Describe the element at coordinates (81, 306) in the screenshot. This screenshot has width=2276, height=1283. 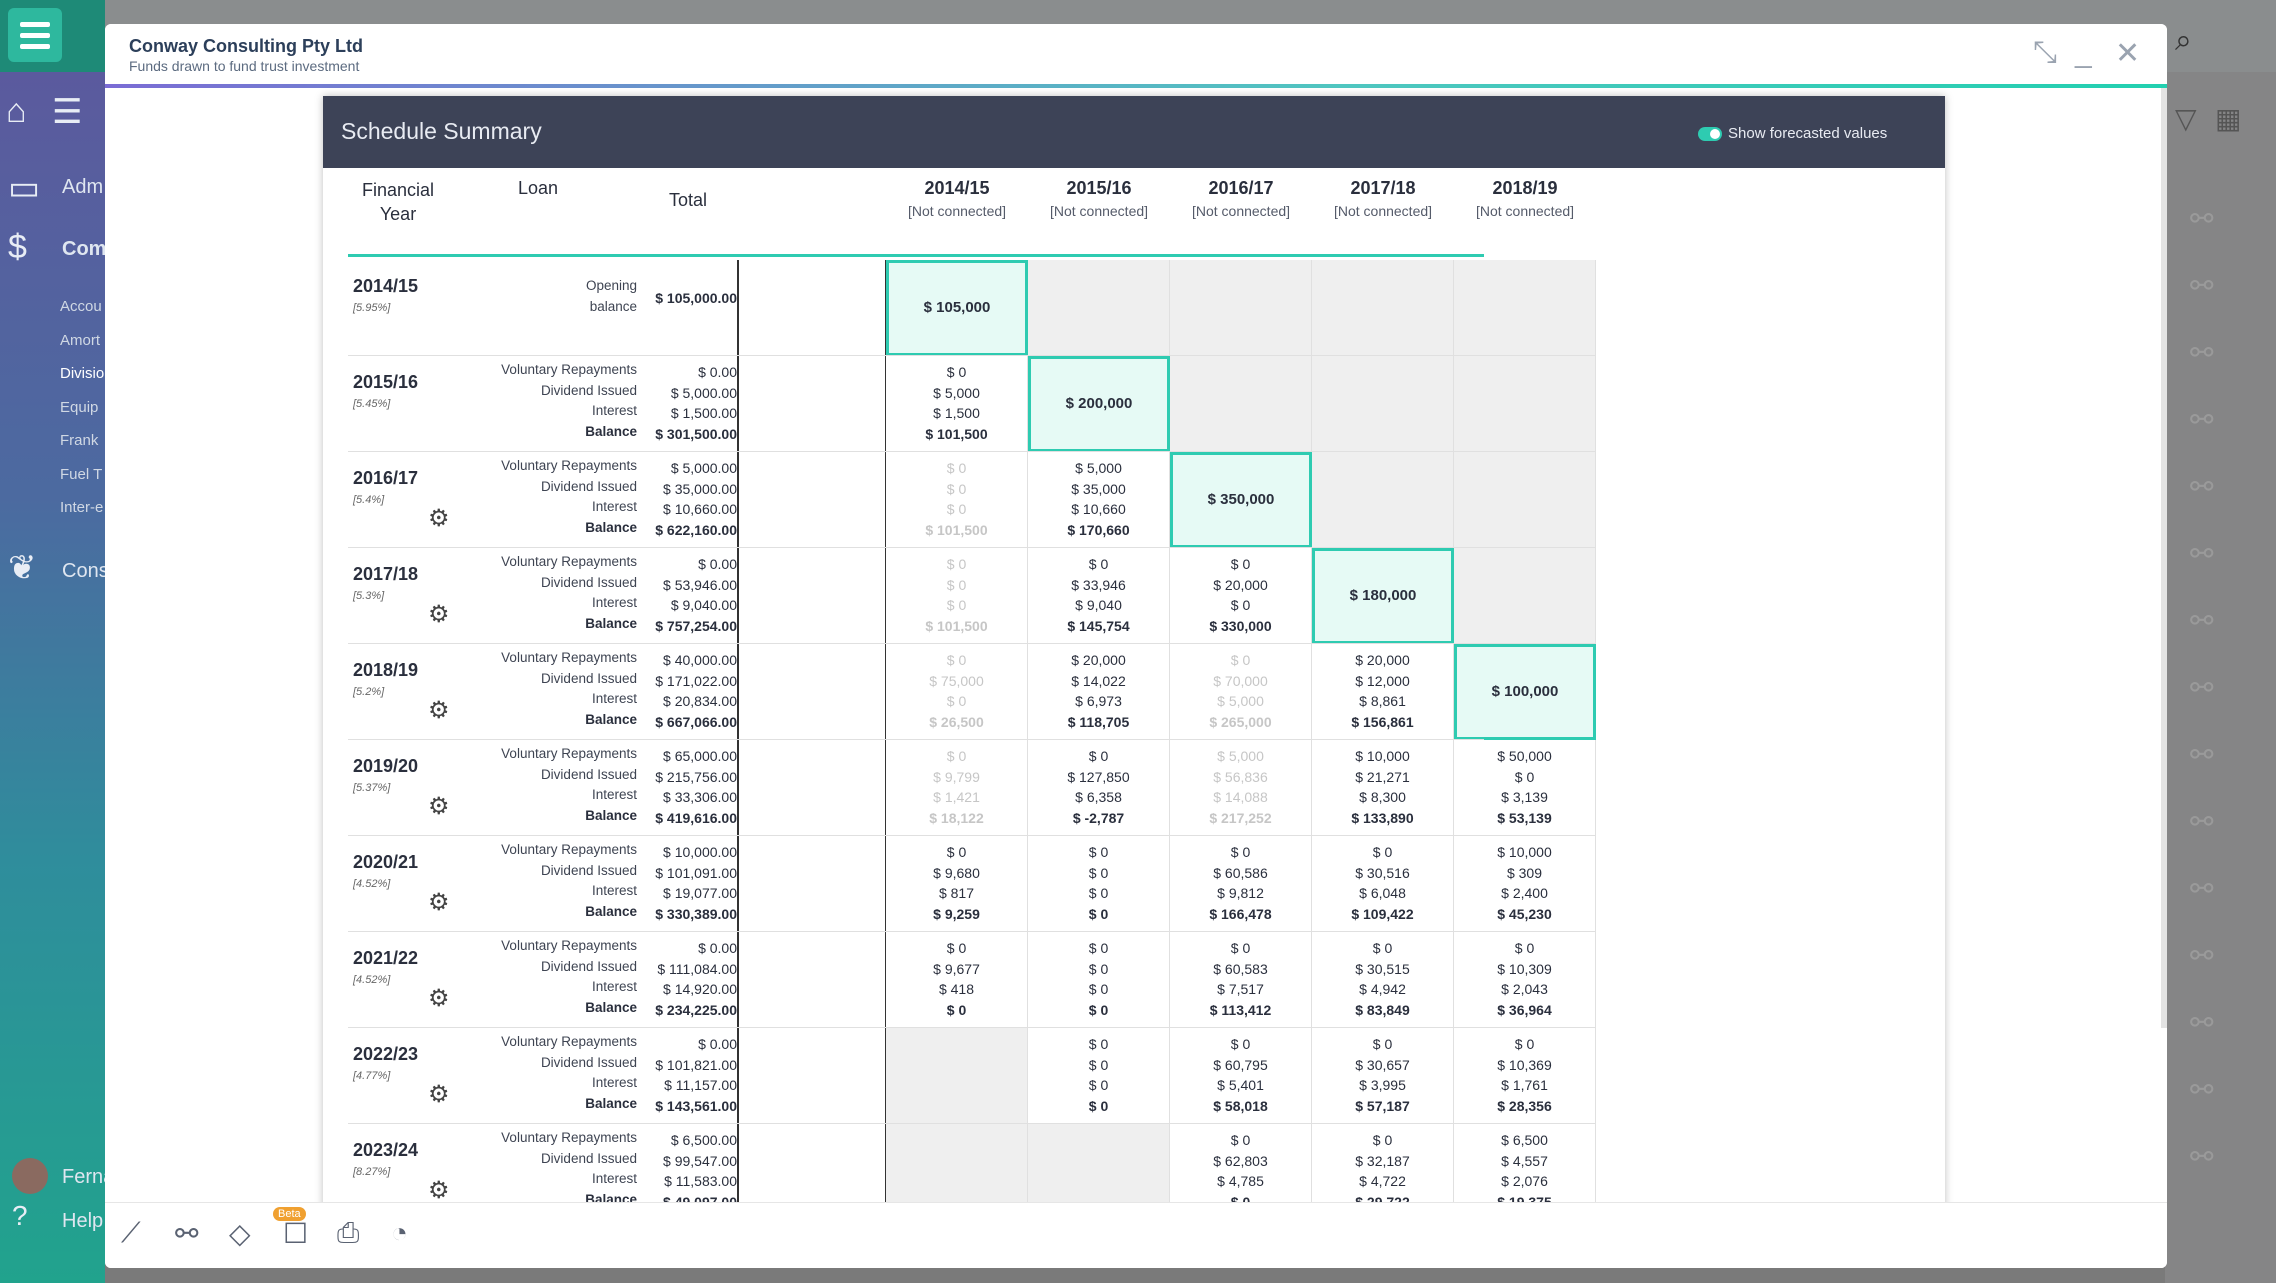
I see `sidebar-sub-0: Accou` at that location.